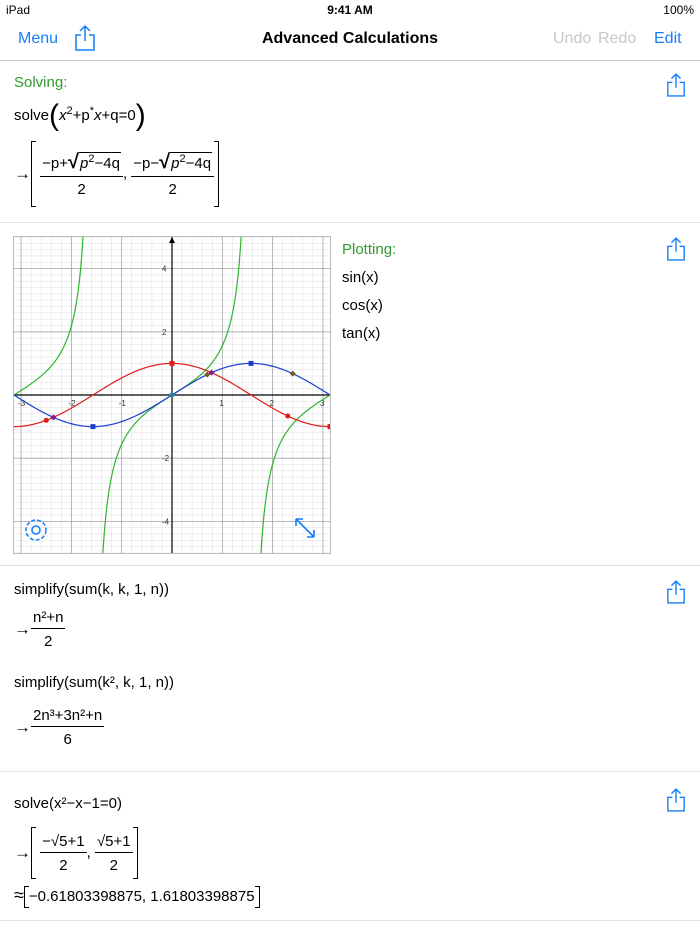 This screenshot has width=700, height=934. Describe the element at coordinates (369, 249) in the screenshot. I see `cell-label: Plotting:` at that location.